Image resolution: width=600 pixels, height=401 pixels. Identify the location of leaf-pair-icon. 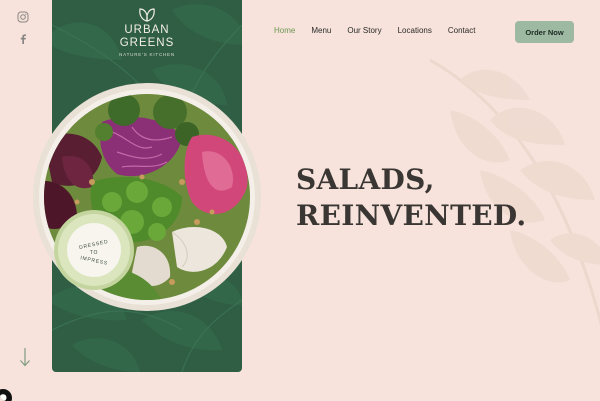
(147, 15).